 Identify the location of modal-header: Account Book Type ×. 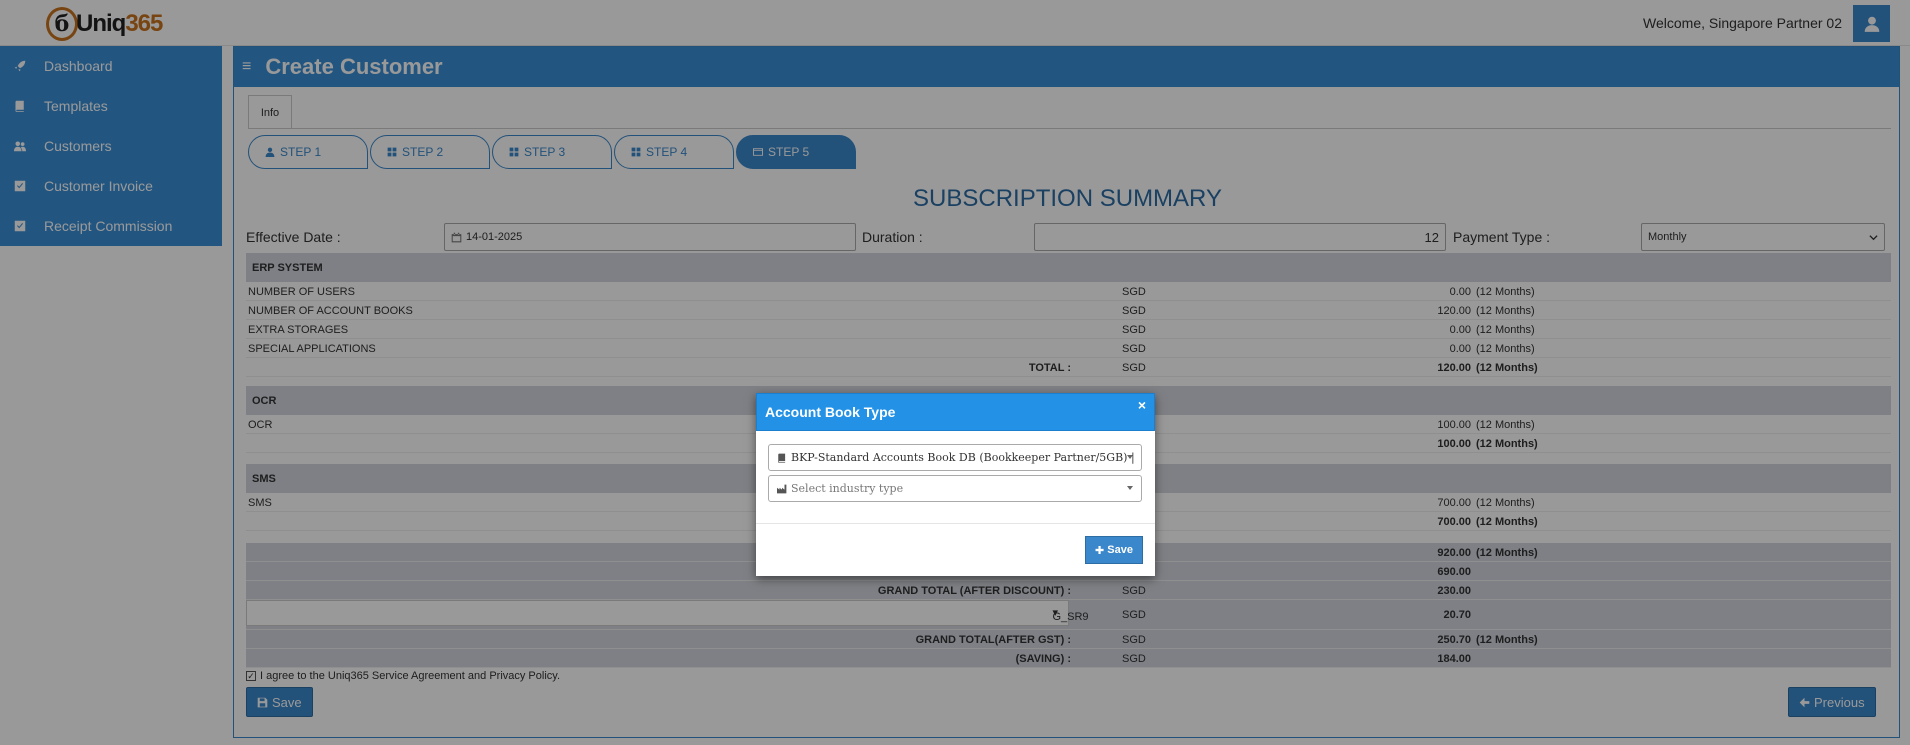
(955, 412).